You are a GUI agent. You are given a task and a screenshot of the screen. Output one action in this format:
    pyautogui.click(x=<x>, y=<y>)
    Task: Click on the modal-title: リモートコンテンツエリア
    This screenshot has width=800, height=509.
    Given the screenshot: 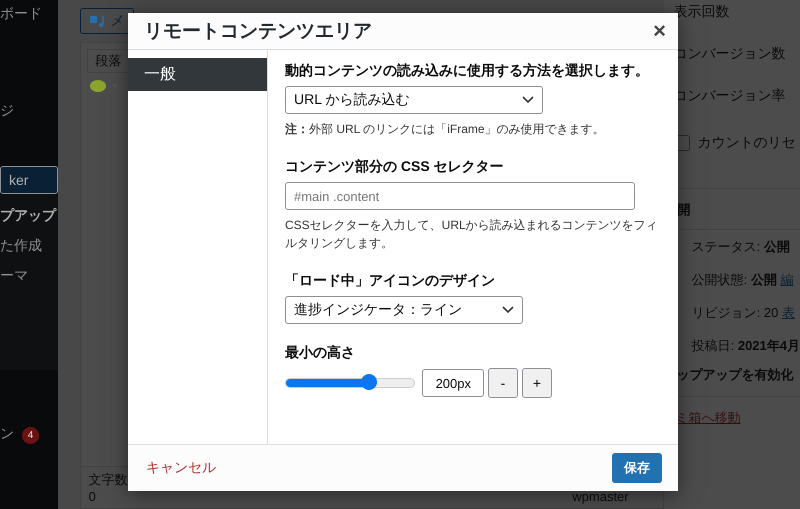 What is the action you would take?
    pyautogui.click(x=258, y=32)
    